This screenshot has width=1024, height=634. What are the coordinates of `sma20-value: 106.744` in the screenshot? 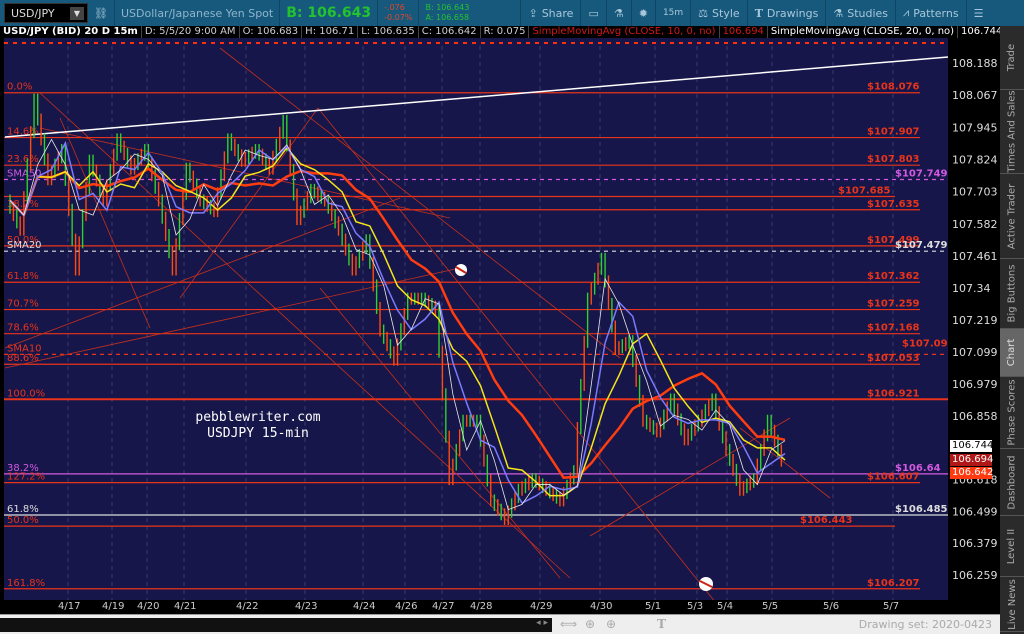 It's located at (979, 32).